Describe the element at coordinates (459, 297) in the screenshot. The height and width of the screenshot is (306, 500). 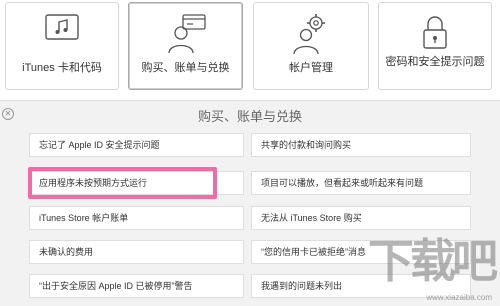
I see `watermark-url: www.xiazaiba.com` at that location.